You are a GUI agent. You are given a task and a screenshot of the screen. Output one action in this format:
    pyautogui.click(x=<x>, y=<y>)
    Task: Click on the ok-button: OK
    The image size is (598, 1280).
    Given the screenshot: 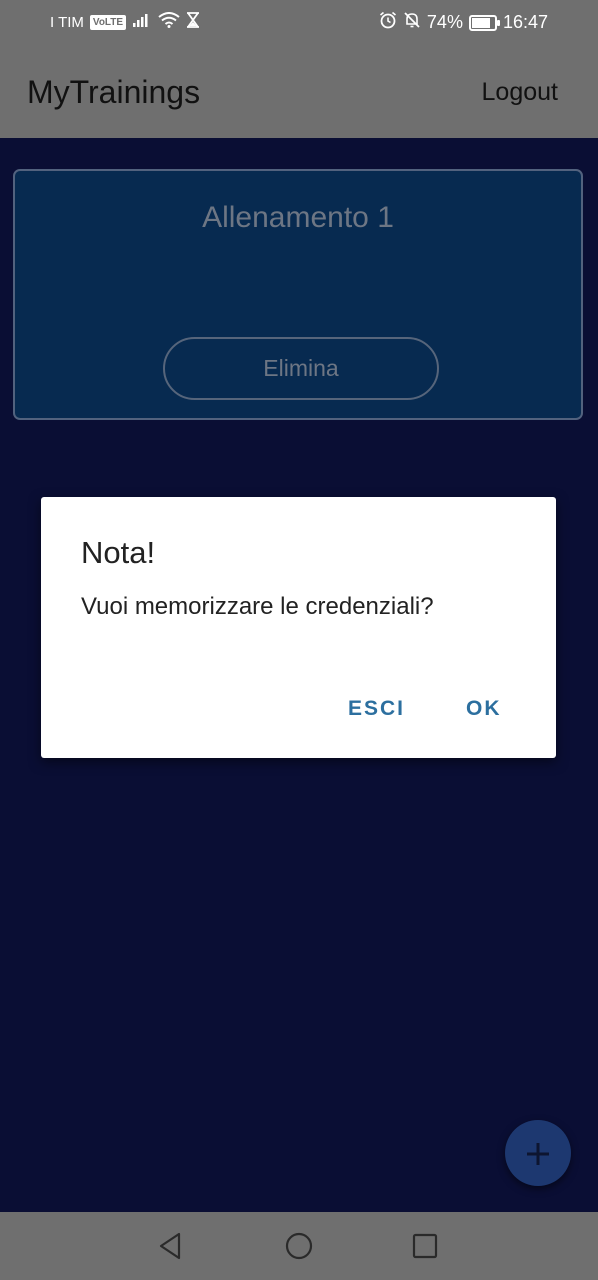 What is the action you would take?
    pyautogui.click(x=484, y=709)
    